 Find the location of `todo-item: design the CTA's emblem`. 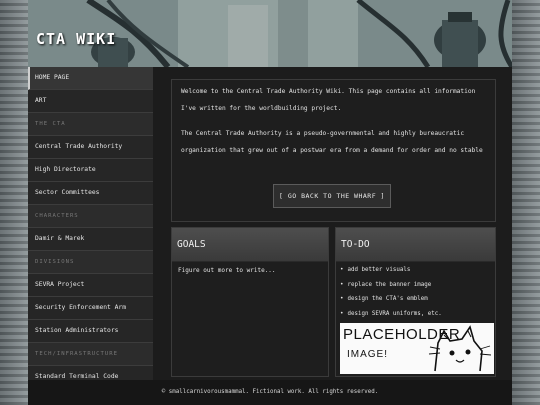

todo-item: design the CTA's emblem is located at coordinates (391, 299).